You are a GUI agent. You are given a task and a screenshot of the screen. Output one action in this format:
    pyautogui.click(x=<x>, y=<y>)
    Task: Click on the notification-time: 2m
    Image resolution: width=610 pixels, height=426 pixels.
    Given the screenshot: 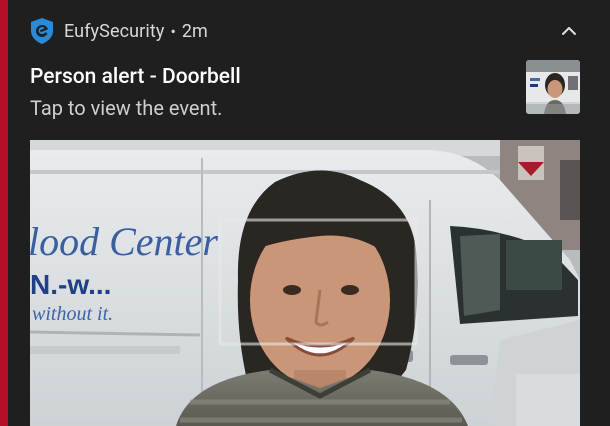 What is the action you would take?
    pyautogui.click(x=194, y=31)
    